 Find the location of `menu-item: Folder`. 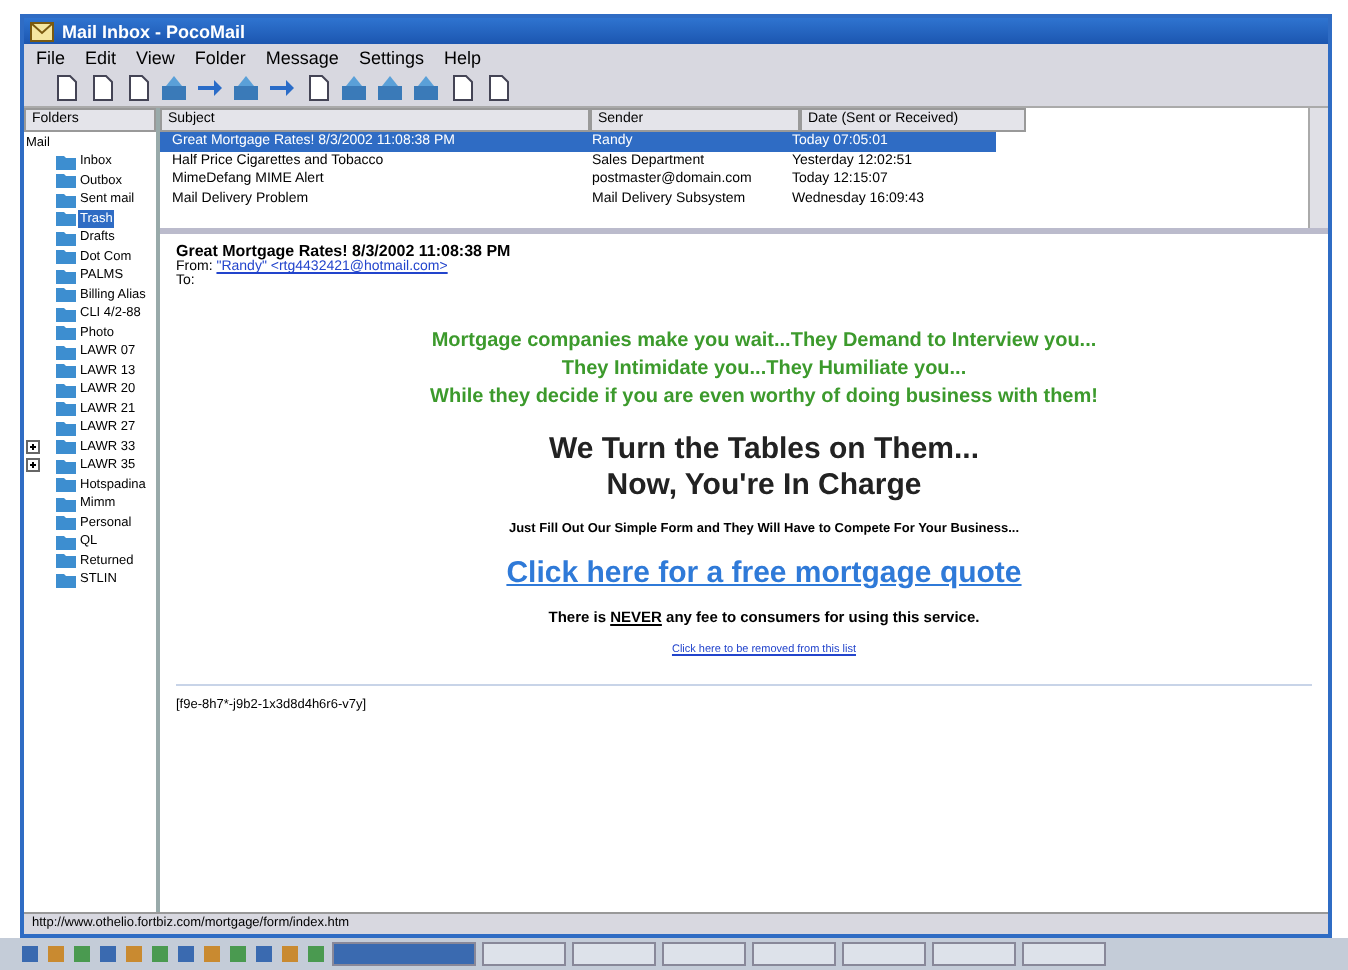

menu-item: Folder is located at coordinates (220, 57).